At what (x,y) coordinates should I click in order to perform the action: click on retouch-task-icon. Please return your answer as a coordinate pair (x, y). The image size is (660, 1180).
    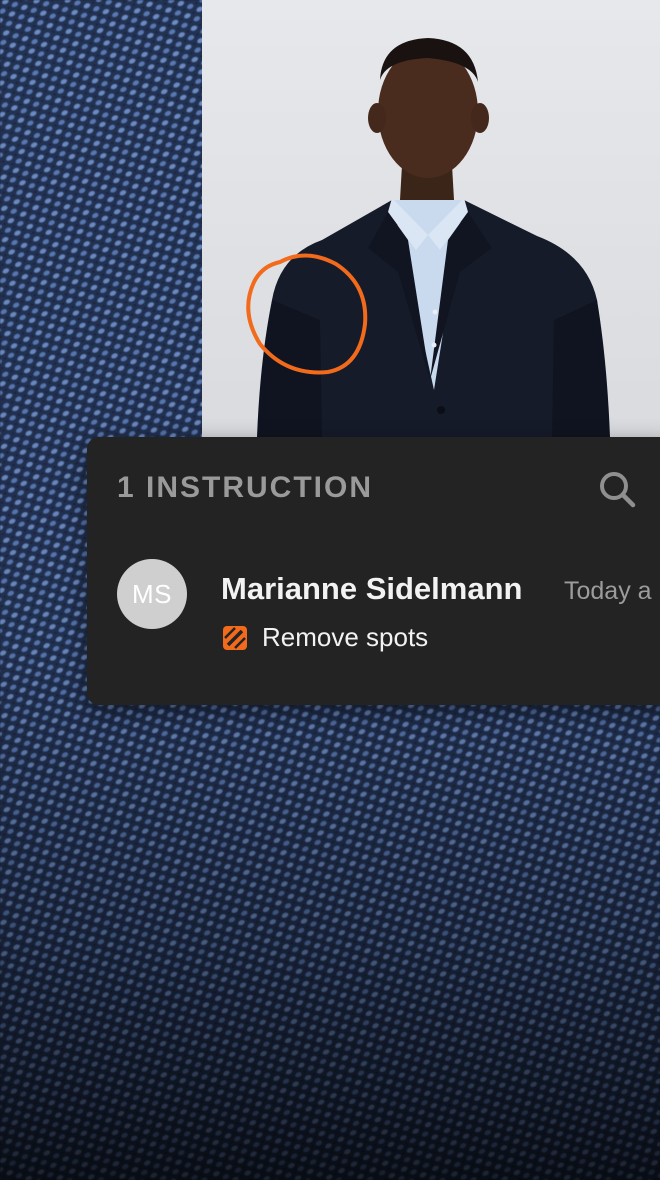
    Looking at the image, I should click on (235, 638).